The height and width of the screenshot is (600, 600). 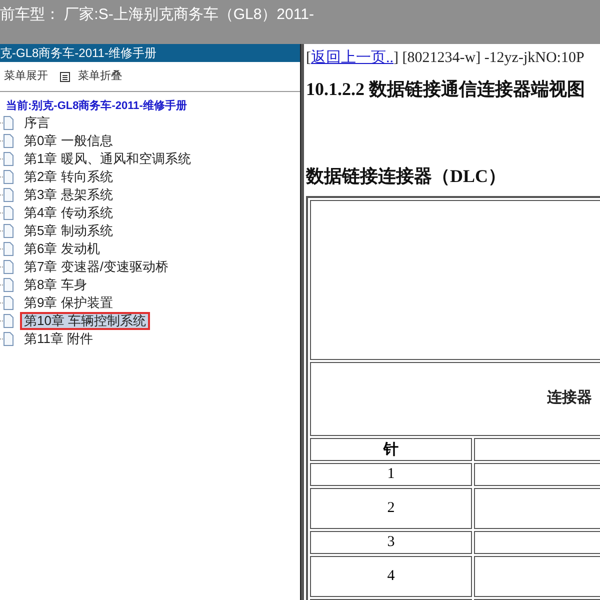 I want to click on collapse-icon, so click(x=65, y=77).